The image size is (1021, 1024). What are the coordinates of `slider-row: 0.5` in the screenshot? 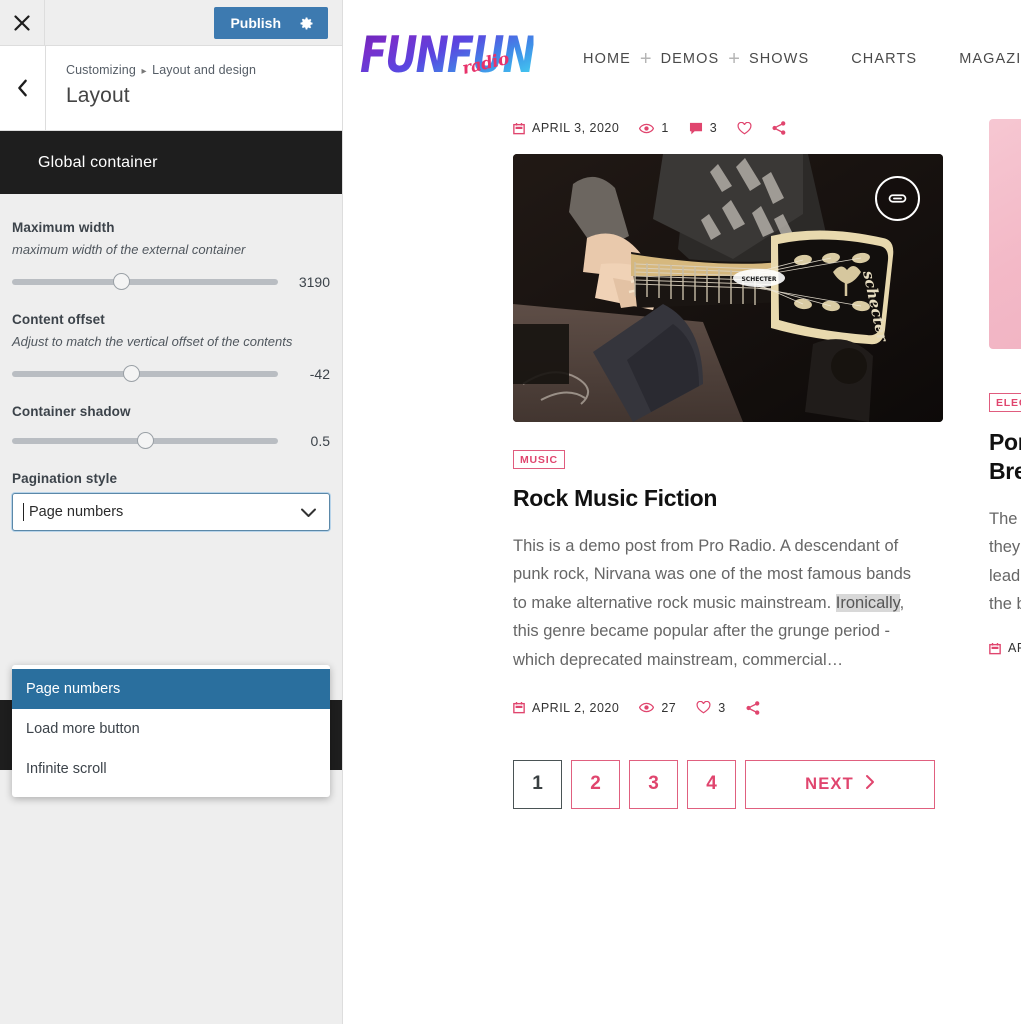 It's located at (171, 441).